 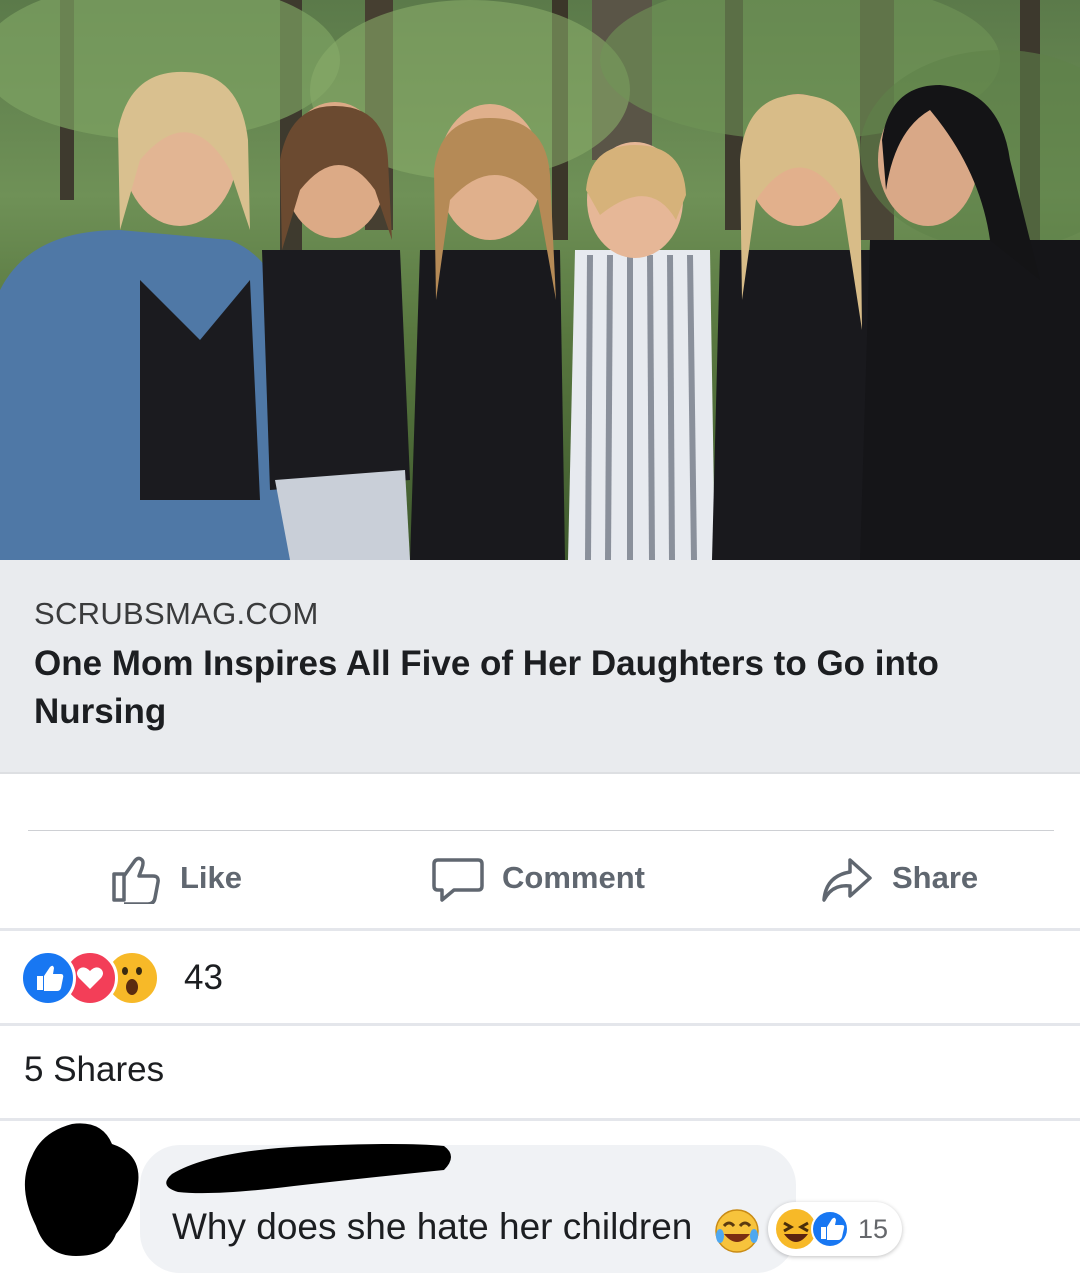 I want to click on redacted-name, so click(x=308, y=1169).